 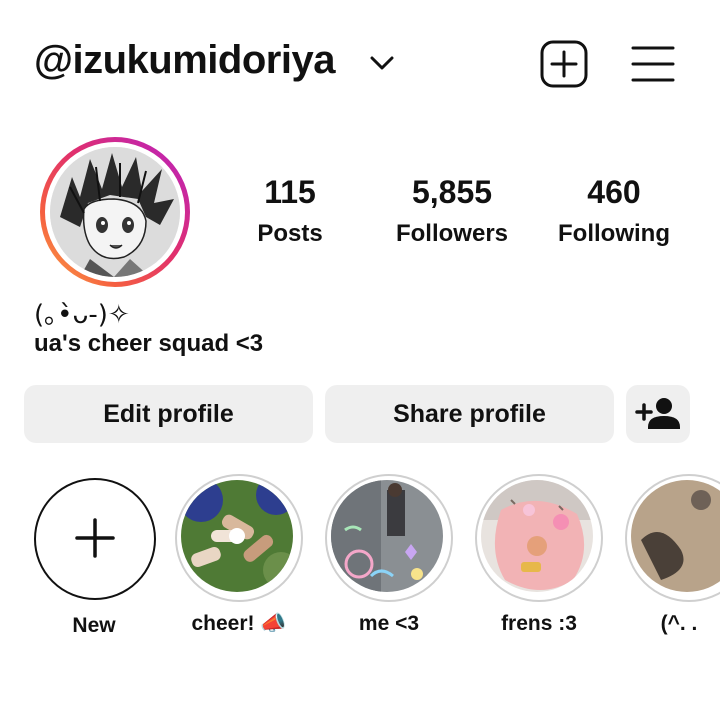 What do you see at coordinates (539, 623) in the screenshot?
I see `highlight-label-frens: frens :3` at bounding box center [539, 623].